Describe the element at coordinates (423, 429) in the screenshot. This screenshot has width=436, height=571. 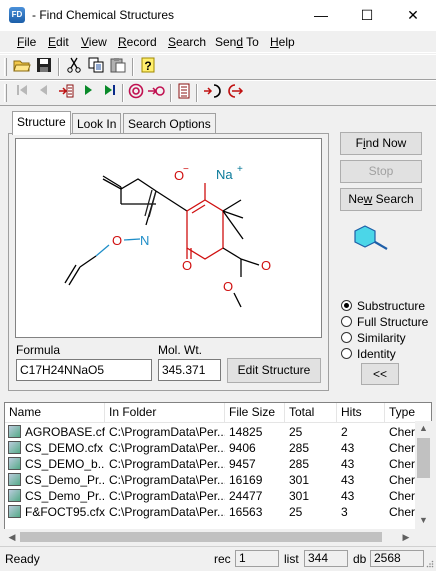
I see `scroll-up-arrow-icon: ▲` at that location.